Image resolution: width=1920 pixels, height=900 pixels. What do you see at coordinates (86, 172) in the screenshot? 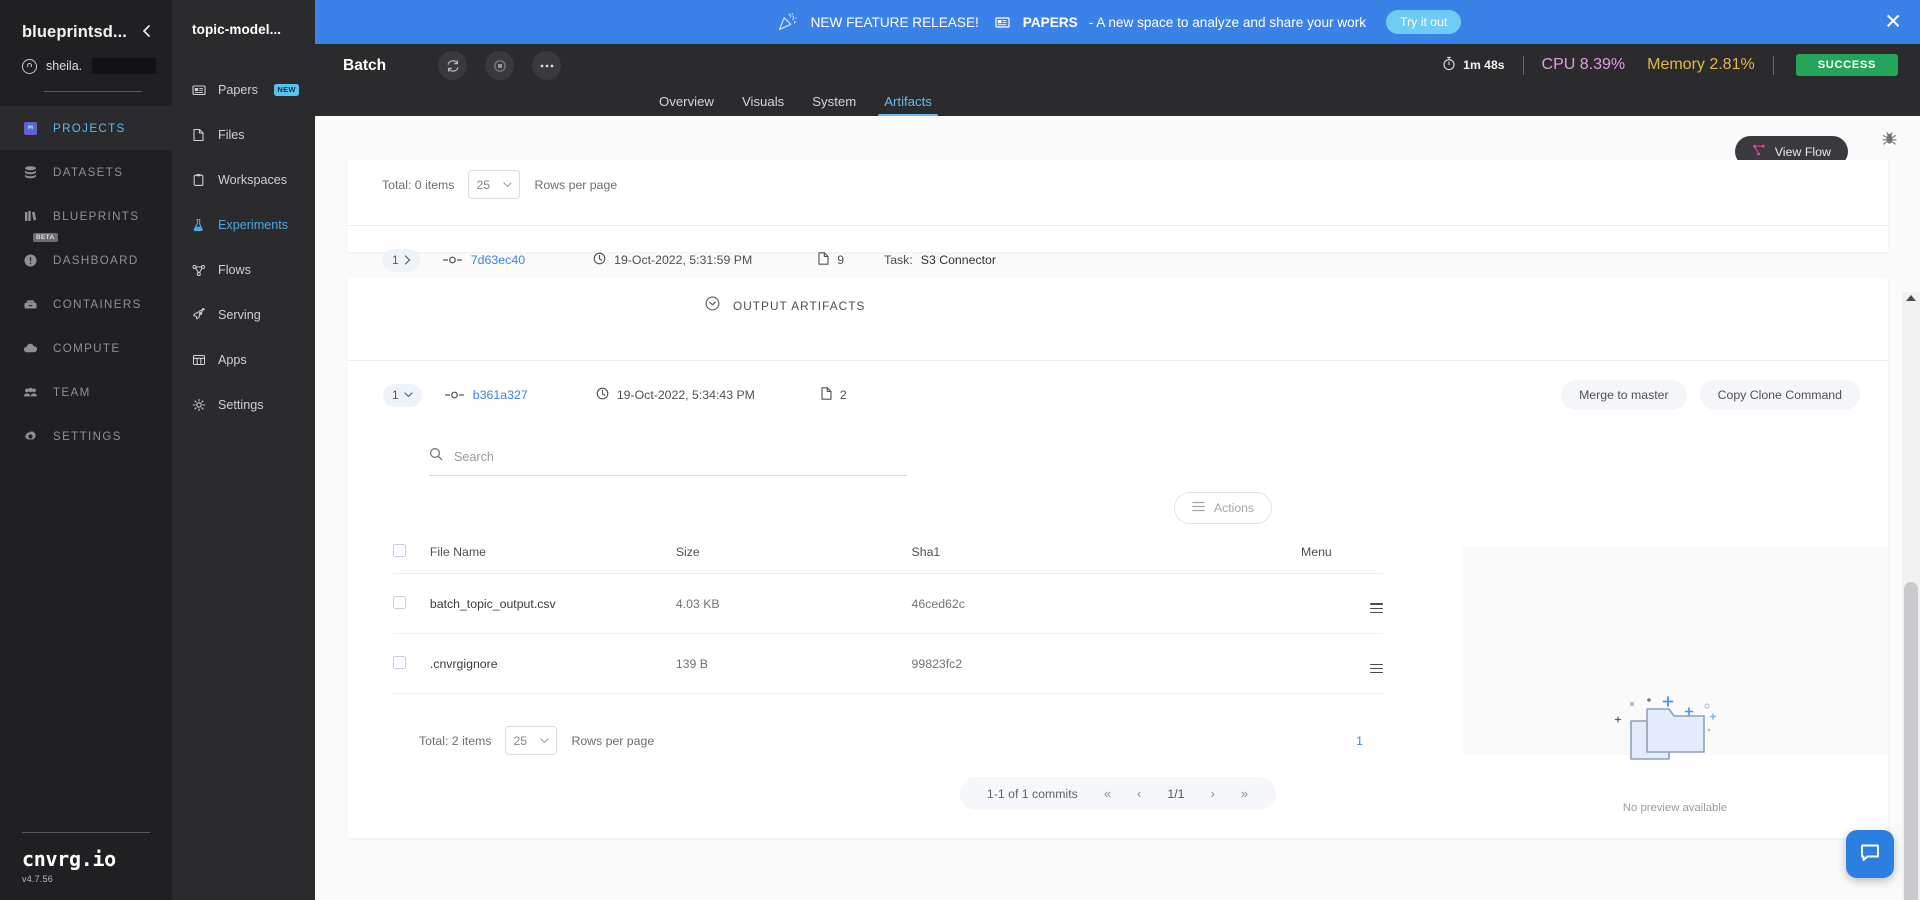
I see `sidebar-item-datasets: DATASETS` at bounding box center [86, 172].